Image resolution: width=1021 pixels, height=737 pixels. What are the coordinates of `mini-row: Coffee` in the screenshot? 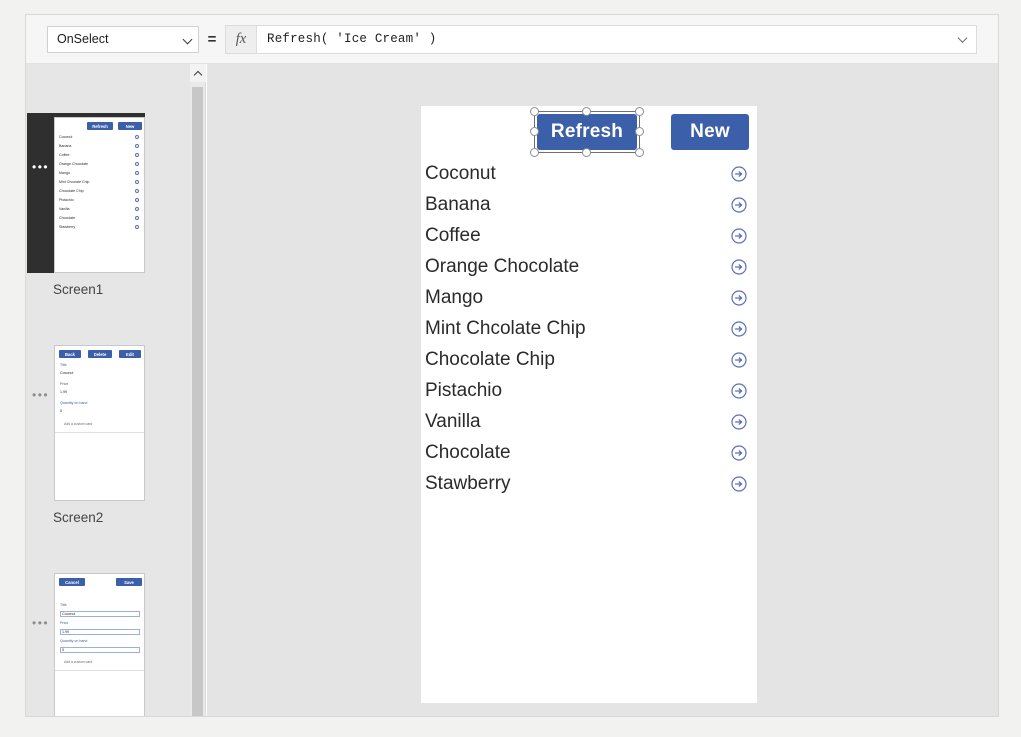 It's located at (64, 155).